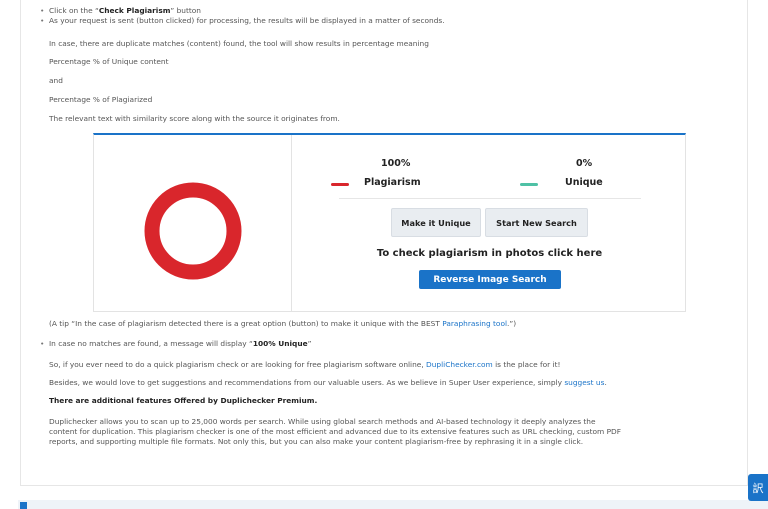 The width and height of the screenshot is (768, 509). What do you see at coordinates (584, 382) in the screenshot?
I see `suggest-us-link: suggest us` at bounding box center [584, 382].